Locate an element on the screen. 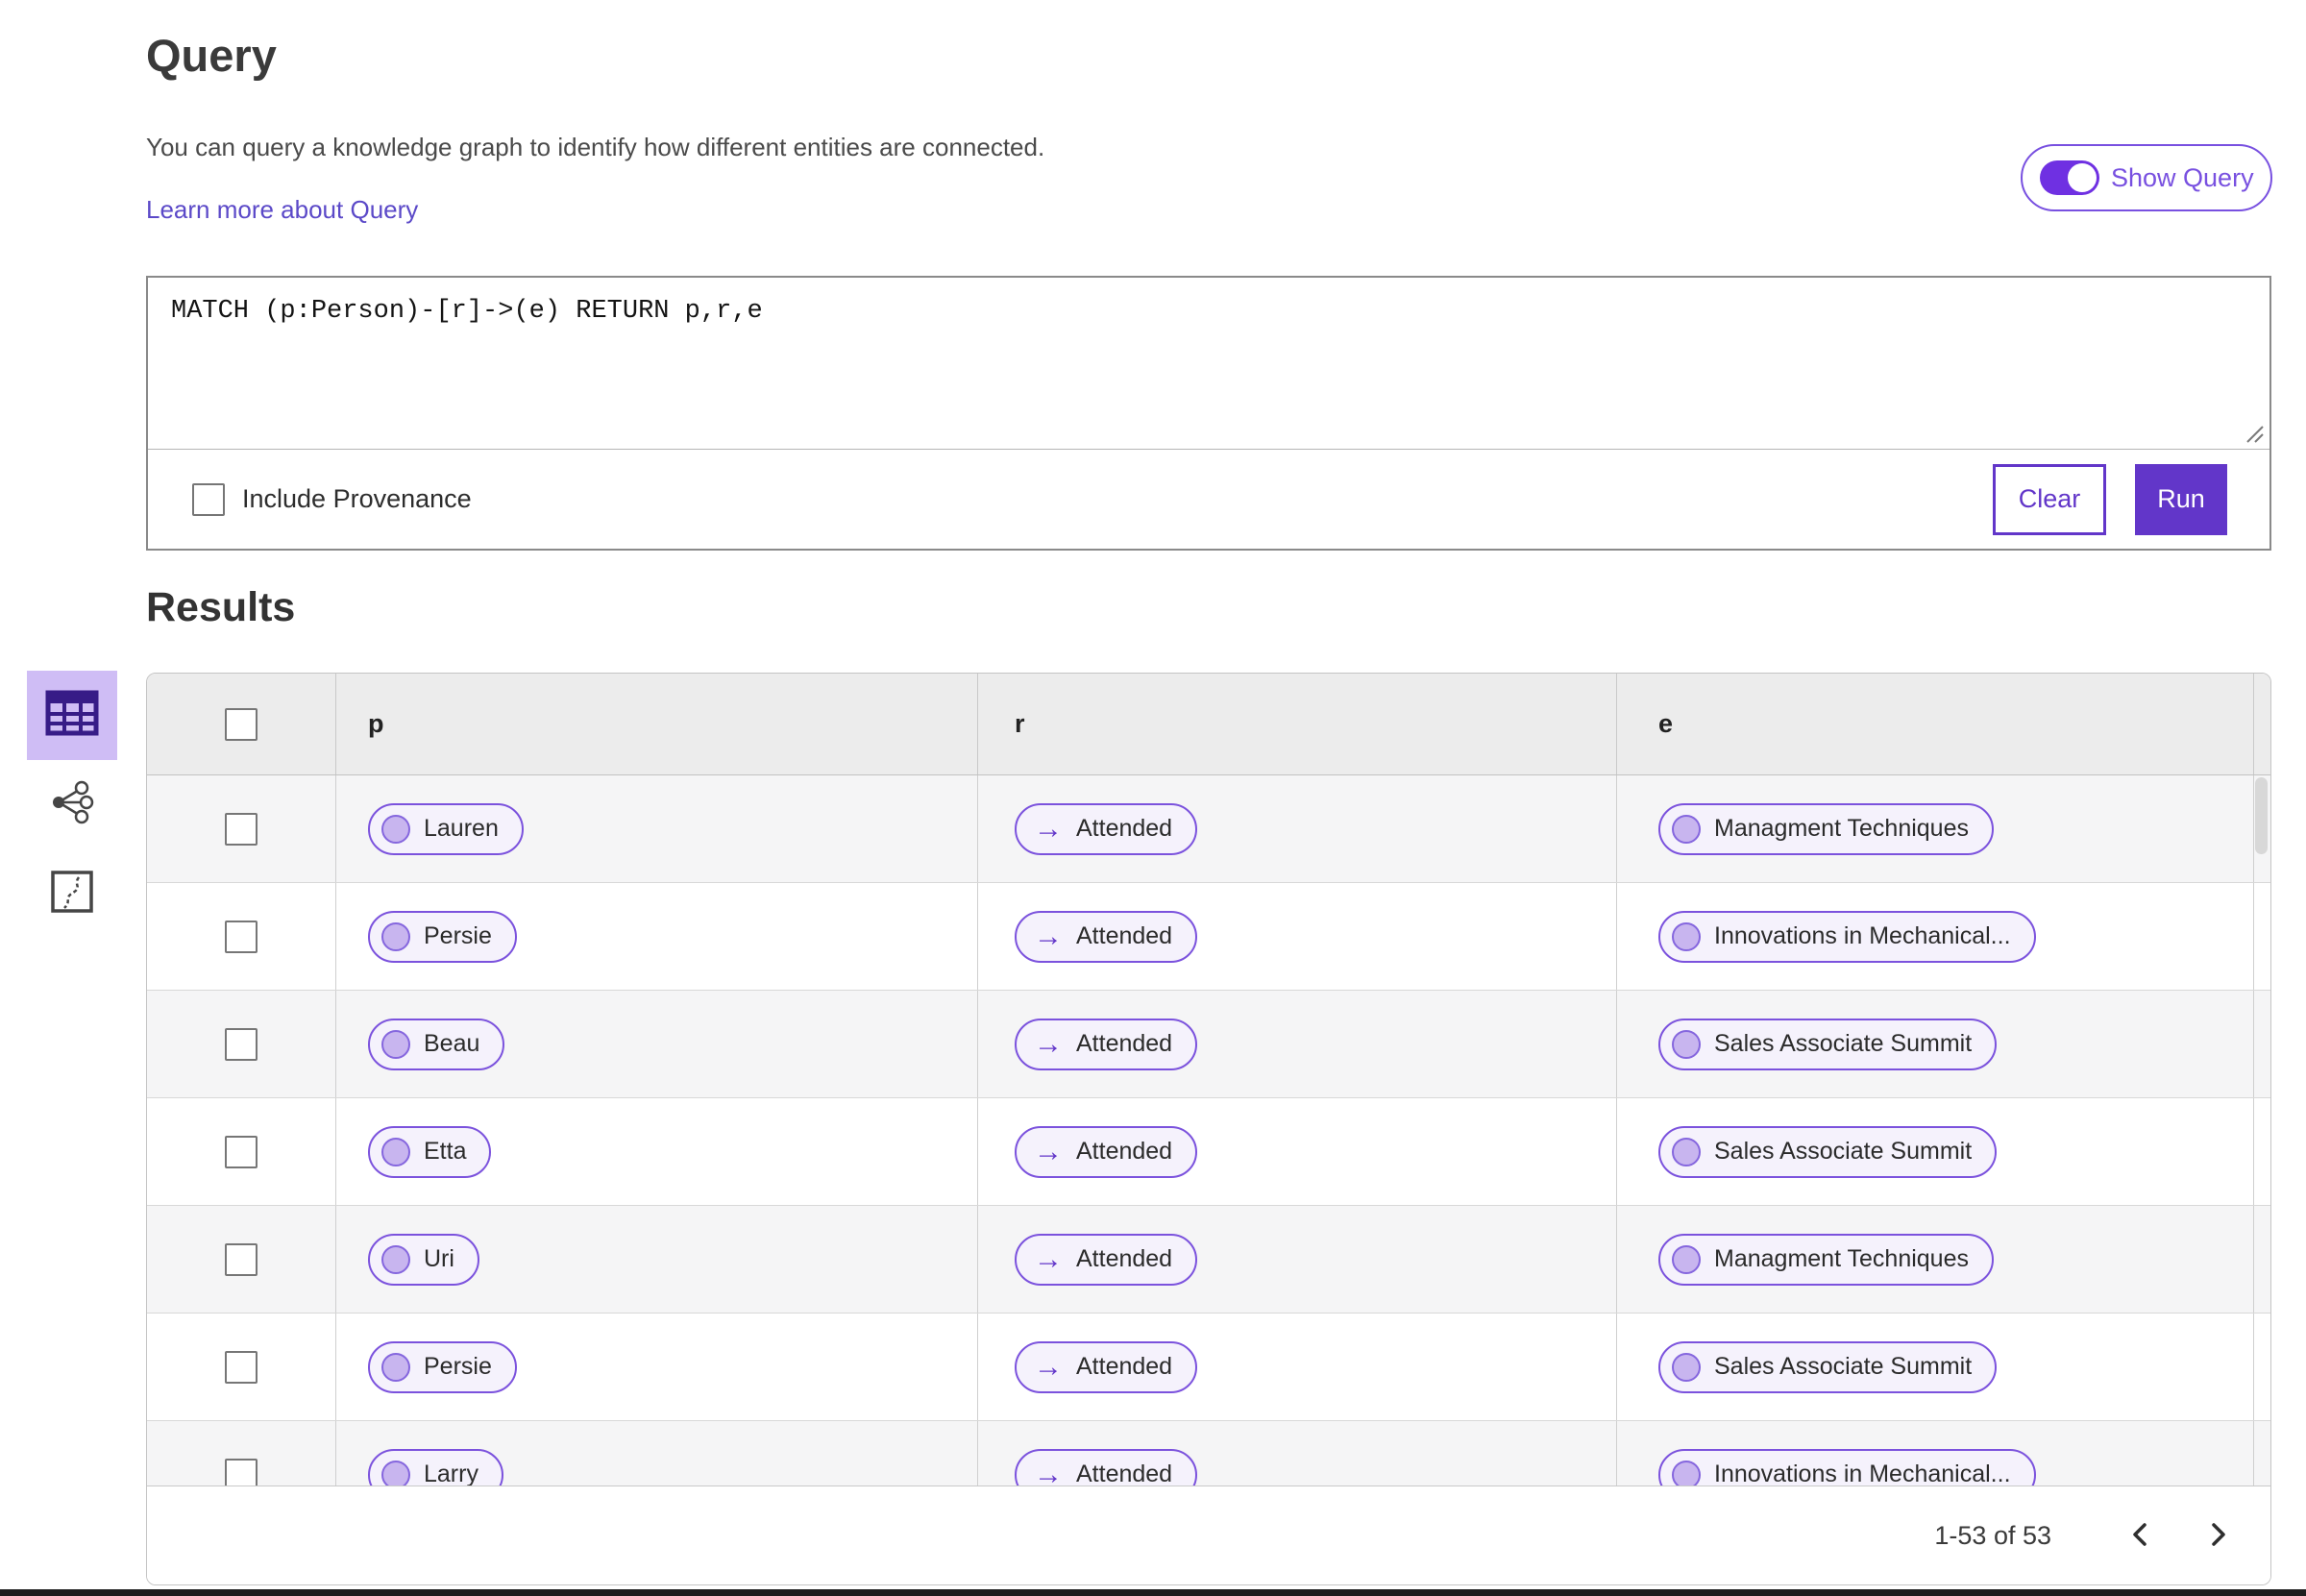 This screenshot has width=2306, height=1596. cell-p: Persie is located at coordinates (657, 1367).